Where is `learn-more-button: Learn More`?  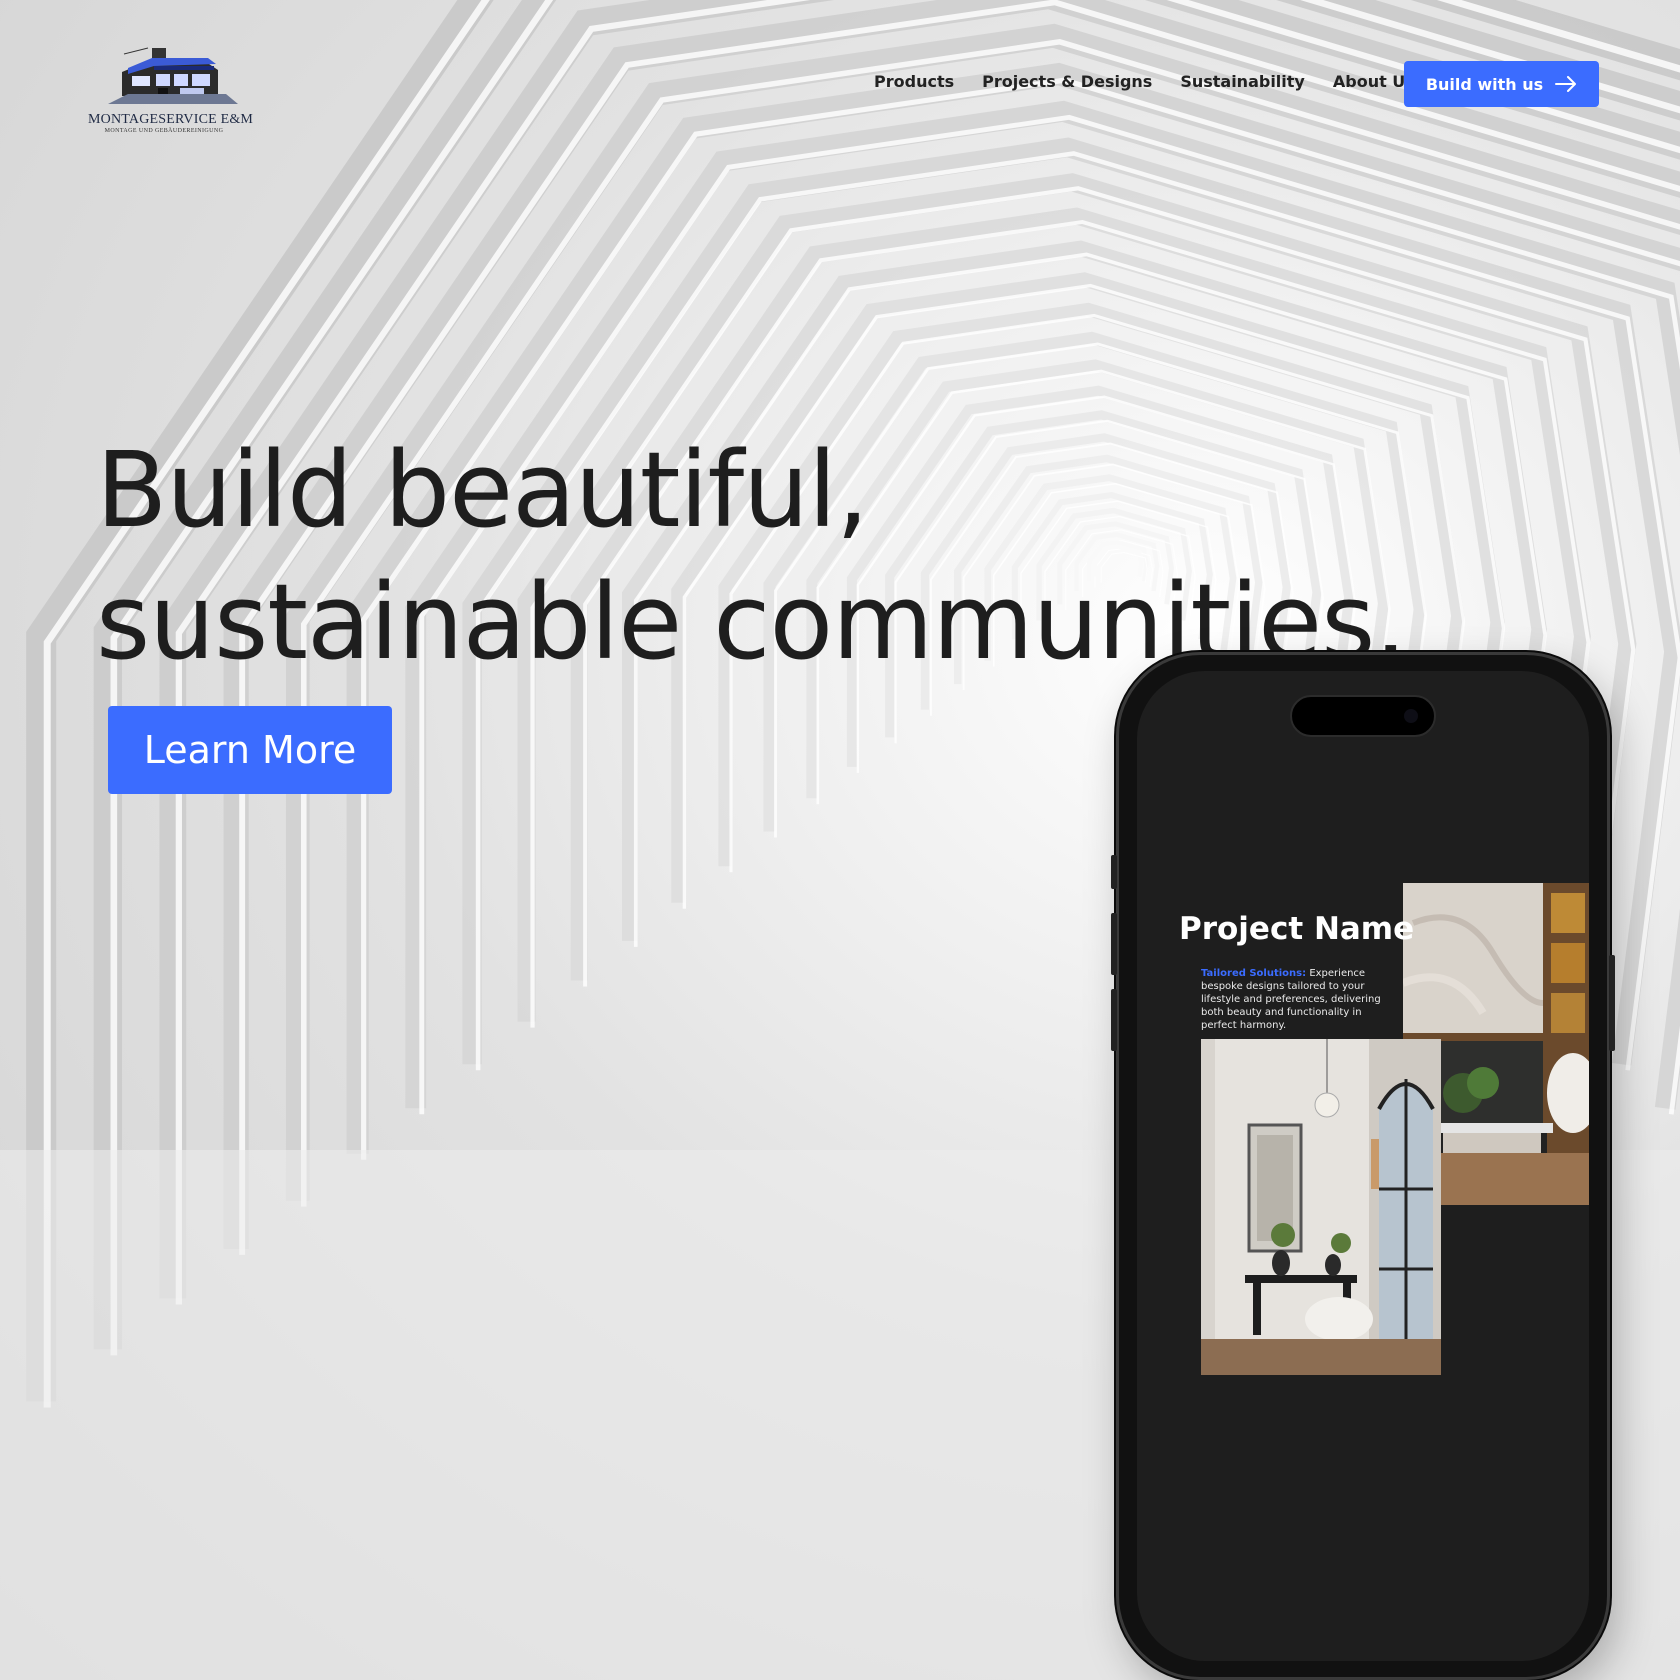
learn-more-button: Learn More is located at coordinates (250, 750).